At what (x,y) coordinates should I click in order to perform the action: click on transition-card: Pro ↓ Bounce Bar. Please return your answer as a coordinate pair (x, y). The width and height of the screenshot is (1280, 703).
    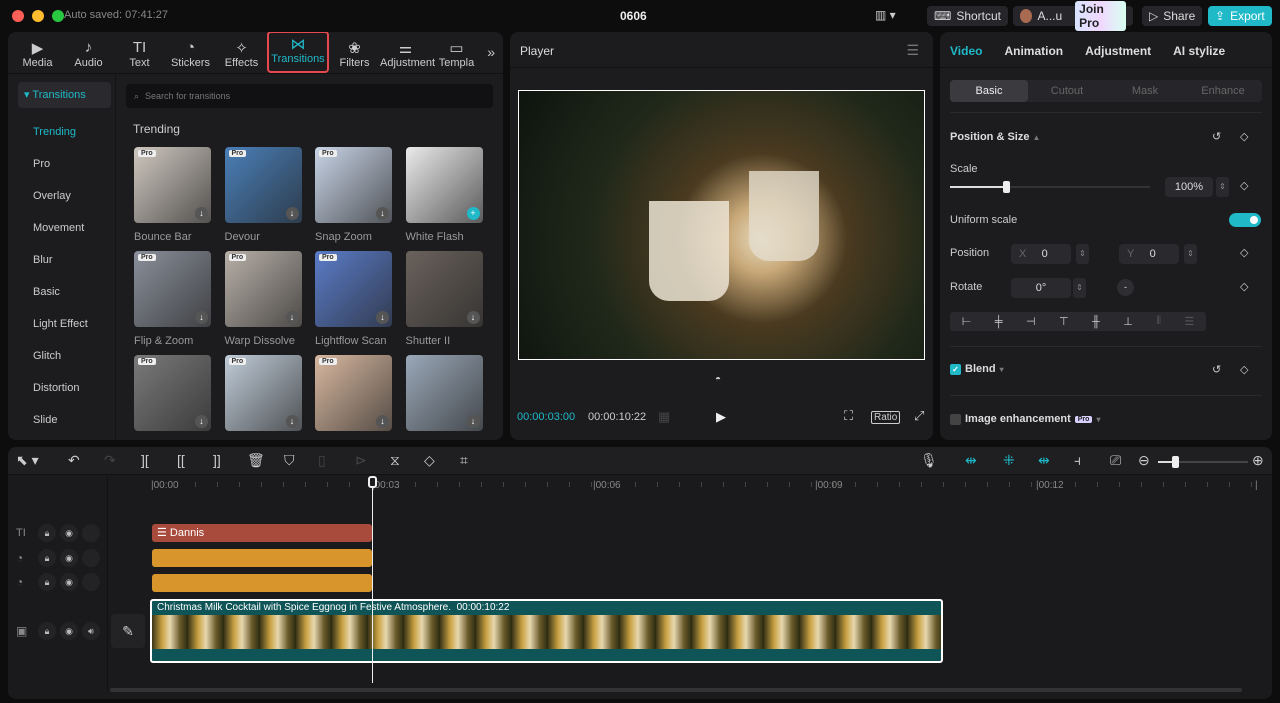
    Looking at the image, I should click on (172, 195).